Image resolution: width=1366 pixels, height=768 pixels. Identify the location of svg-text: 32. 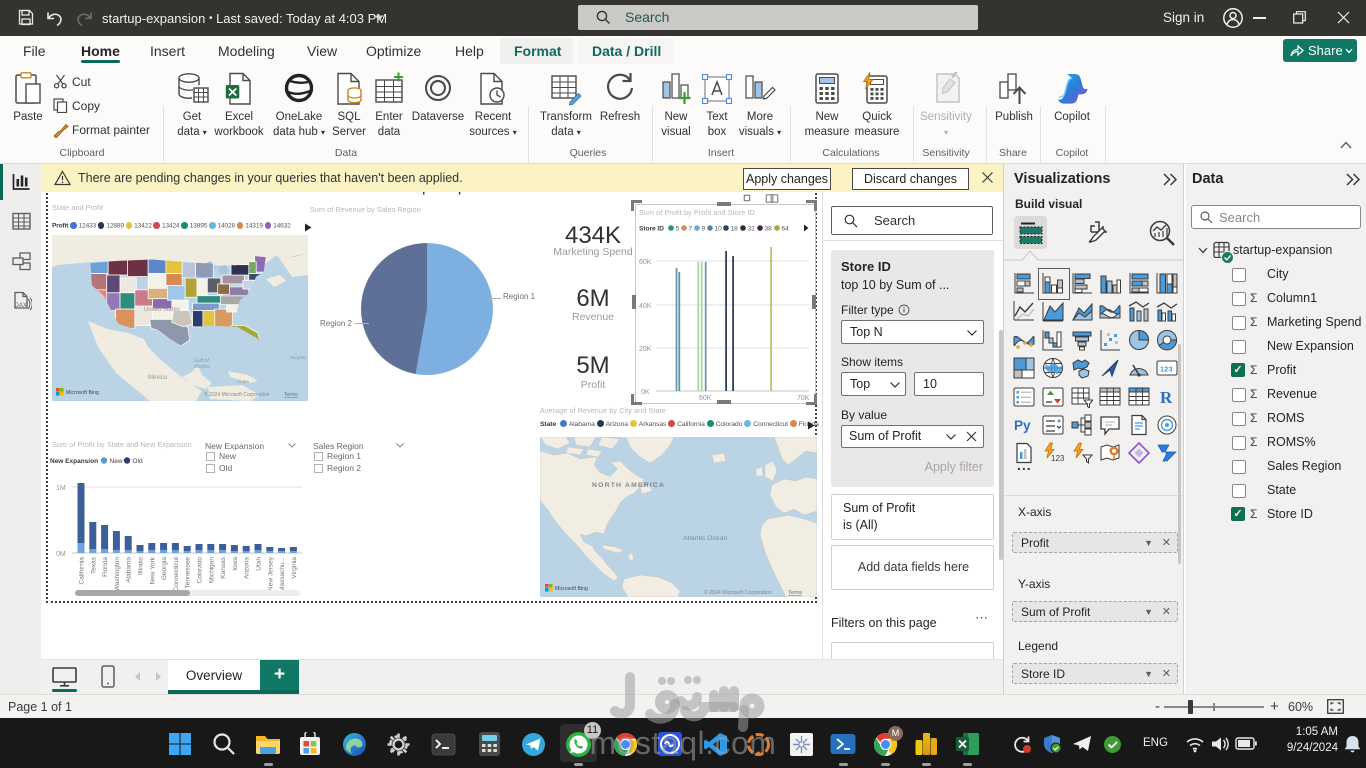
(752, 229).